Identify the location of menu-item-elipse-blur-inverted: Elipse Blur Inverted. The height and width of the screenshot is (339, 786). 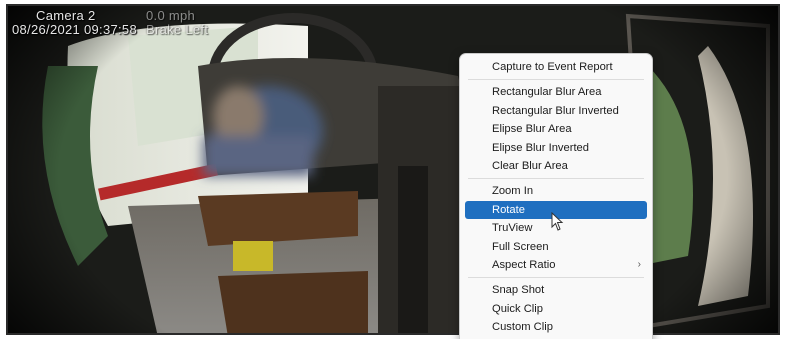
(556, 148).